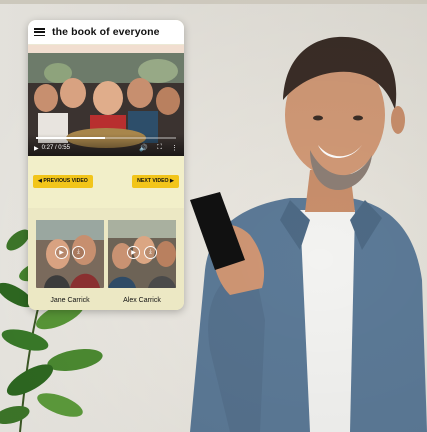 This screenshot has height=432, width=427. What do you see at coordinates (63, 181) in the screenshot?
I see `previous-video-button: ◀ PREVIOUS VIDEO` at bounding box center [63, 181].